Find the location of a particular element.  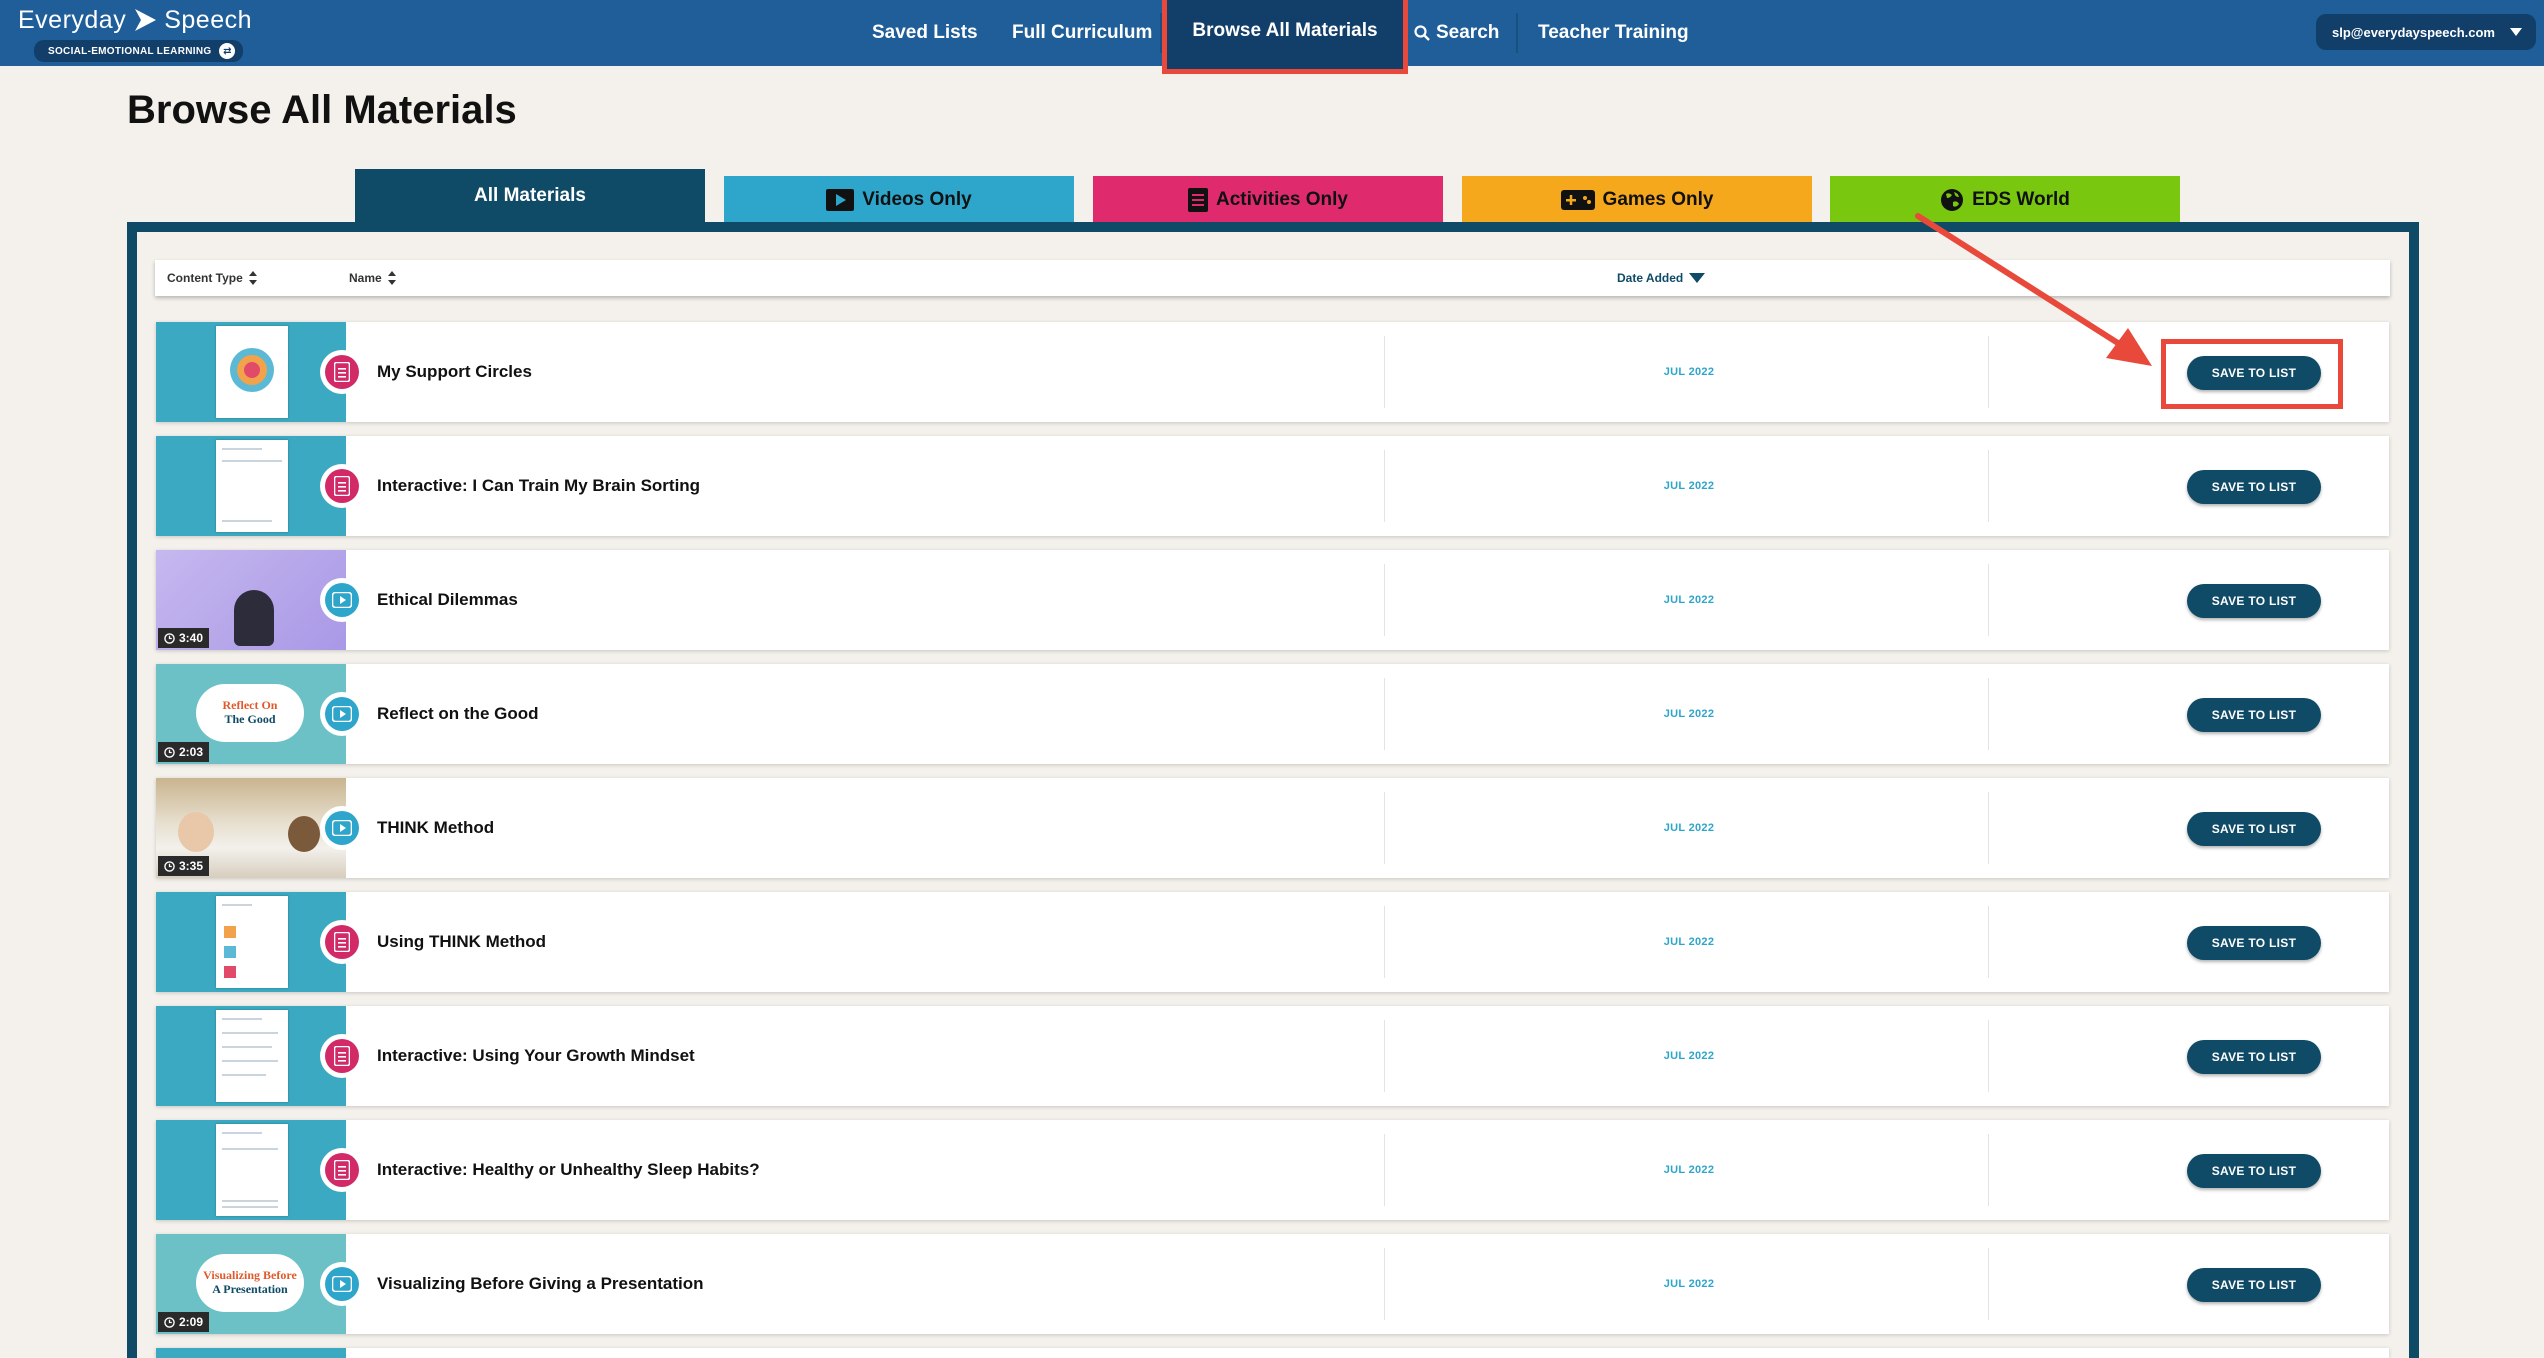

tab-all-materials-label: All Materials is located at coordinates (530, 195).